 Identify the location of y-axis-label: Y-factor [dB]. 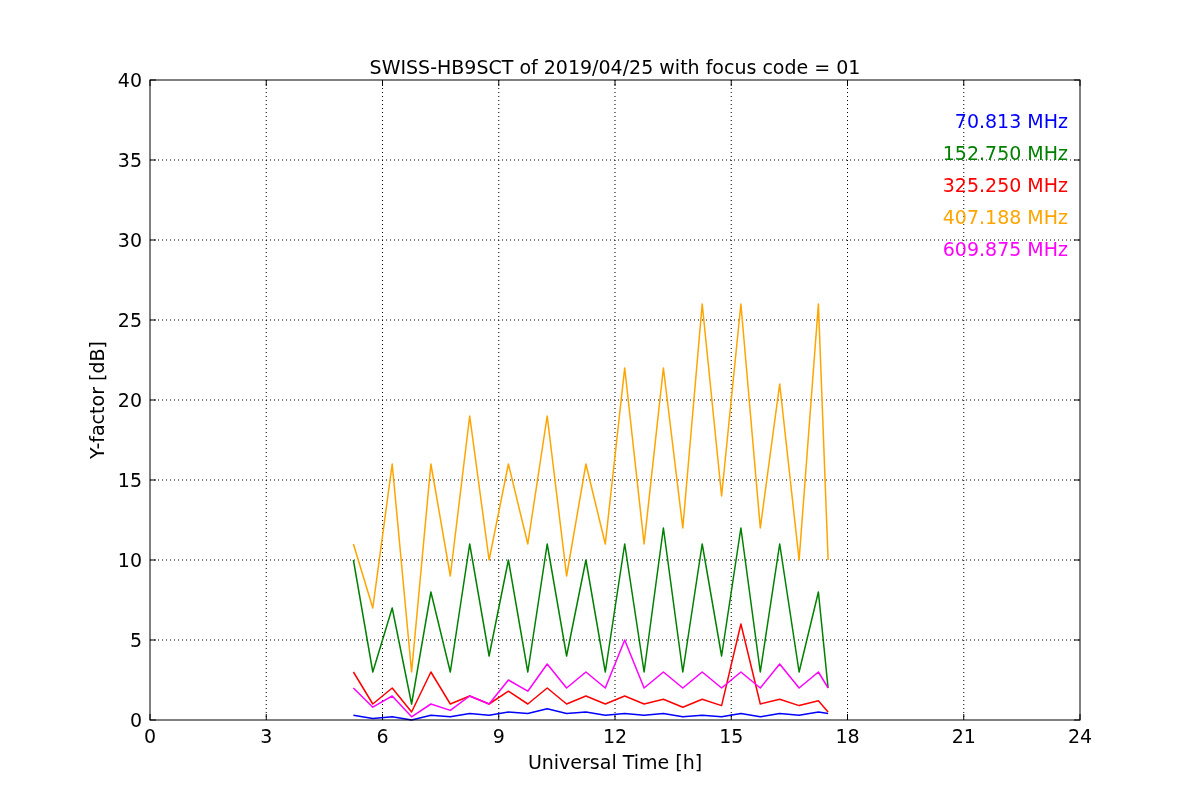
(97, 400).